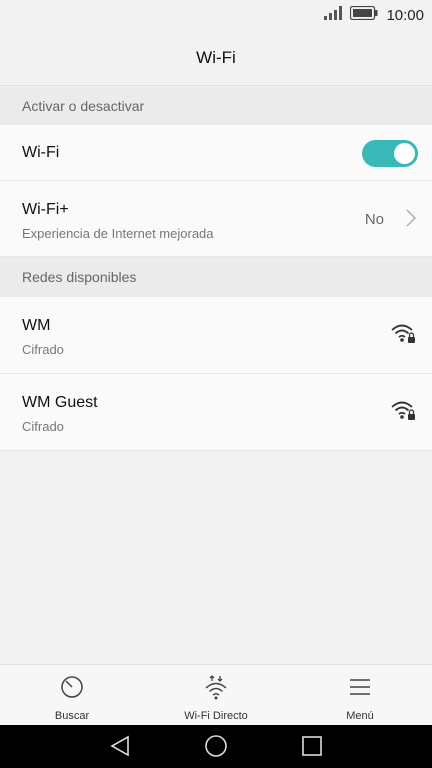  What do you see at coordinates (405, 15) in the screenshot?
I see `status-time: 10:00` at bounding box center [405, 15].